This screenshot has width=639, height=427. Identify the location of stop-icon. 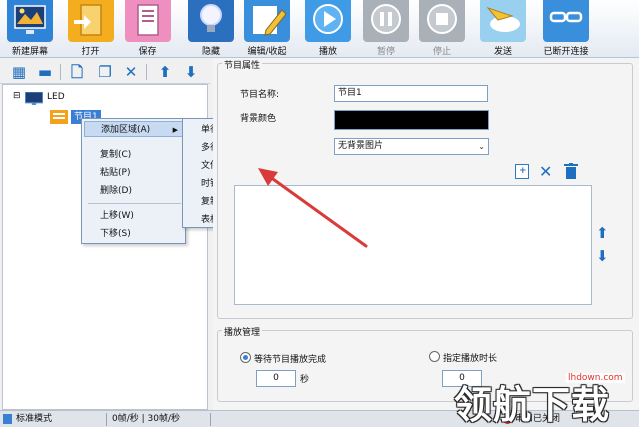
(442, 21).